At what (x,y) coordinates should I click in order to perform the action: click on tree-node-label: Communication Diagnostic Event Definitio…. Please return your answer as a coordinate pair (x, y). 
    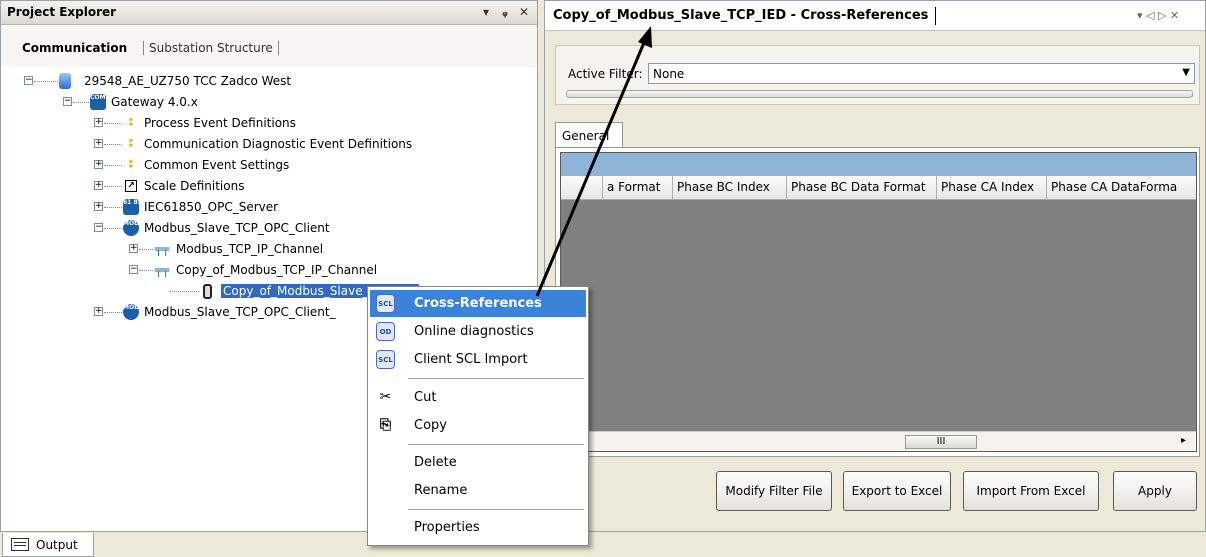
    Looking at the image, I should click on (278, 144).